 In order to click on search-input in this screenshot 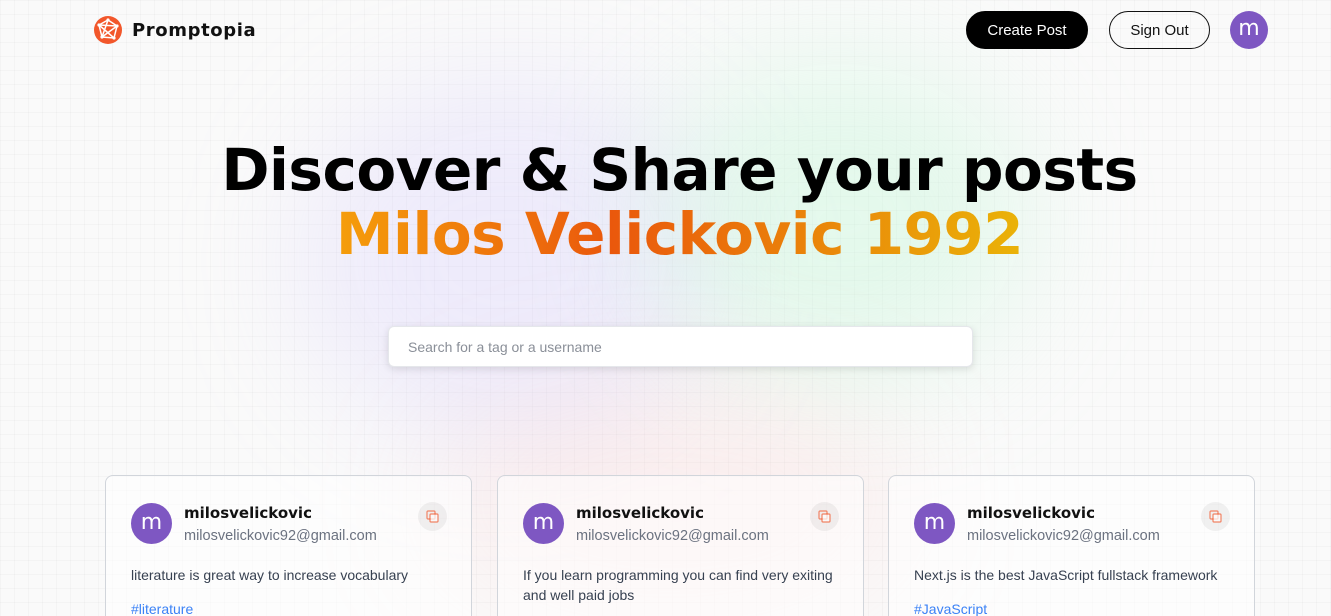, I will do `click(680, 346)`.